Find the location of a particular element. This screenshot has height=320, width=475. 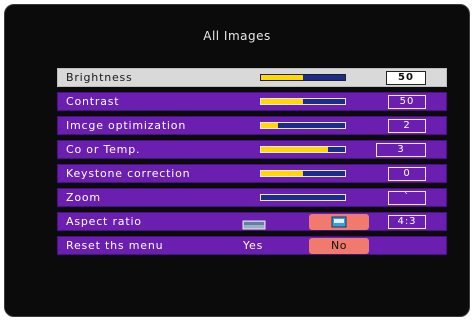

menu-row-label: Contrast is located at coordinates (93, 101).